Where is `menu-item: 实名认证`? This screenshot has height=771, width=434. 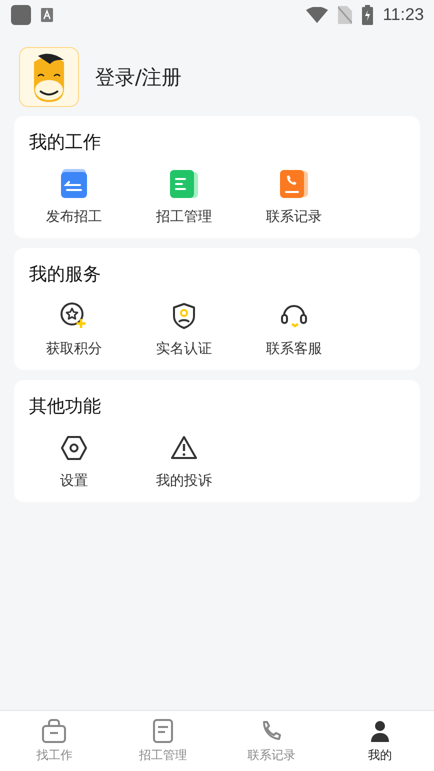 menu-item: 实名认证 is located at coordinates (184, 329).